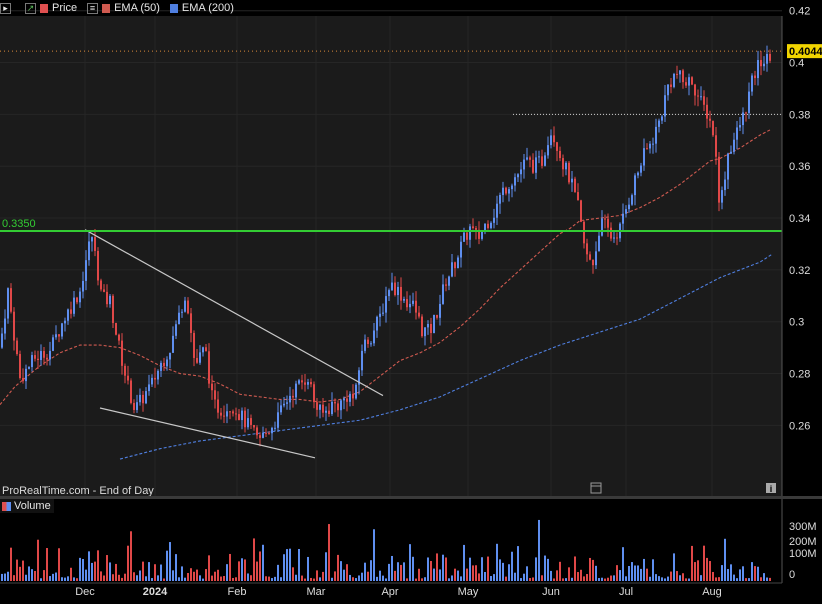 This screenshot has width=822, height=604. I want to click on legend-ema50: ≡ EMA (50), so click(123, 8).